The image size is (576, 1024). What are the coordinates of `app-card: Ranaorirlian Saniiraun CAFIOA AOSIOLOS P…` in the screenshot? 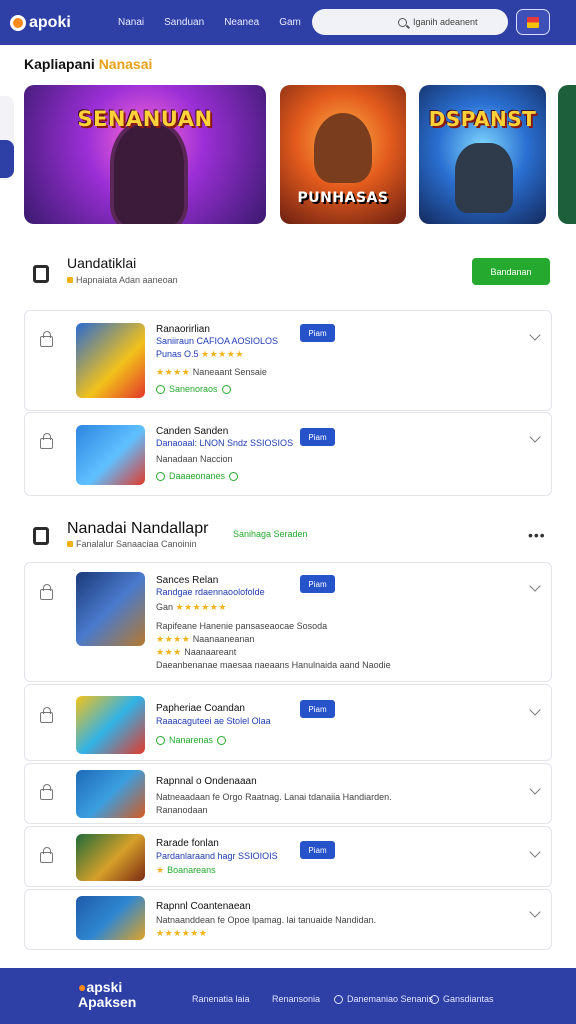 It's located at (288, 360).